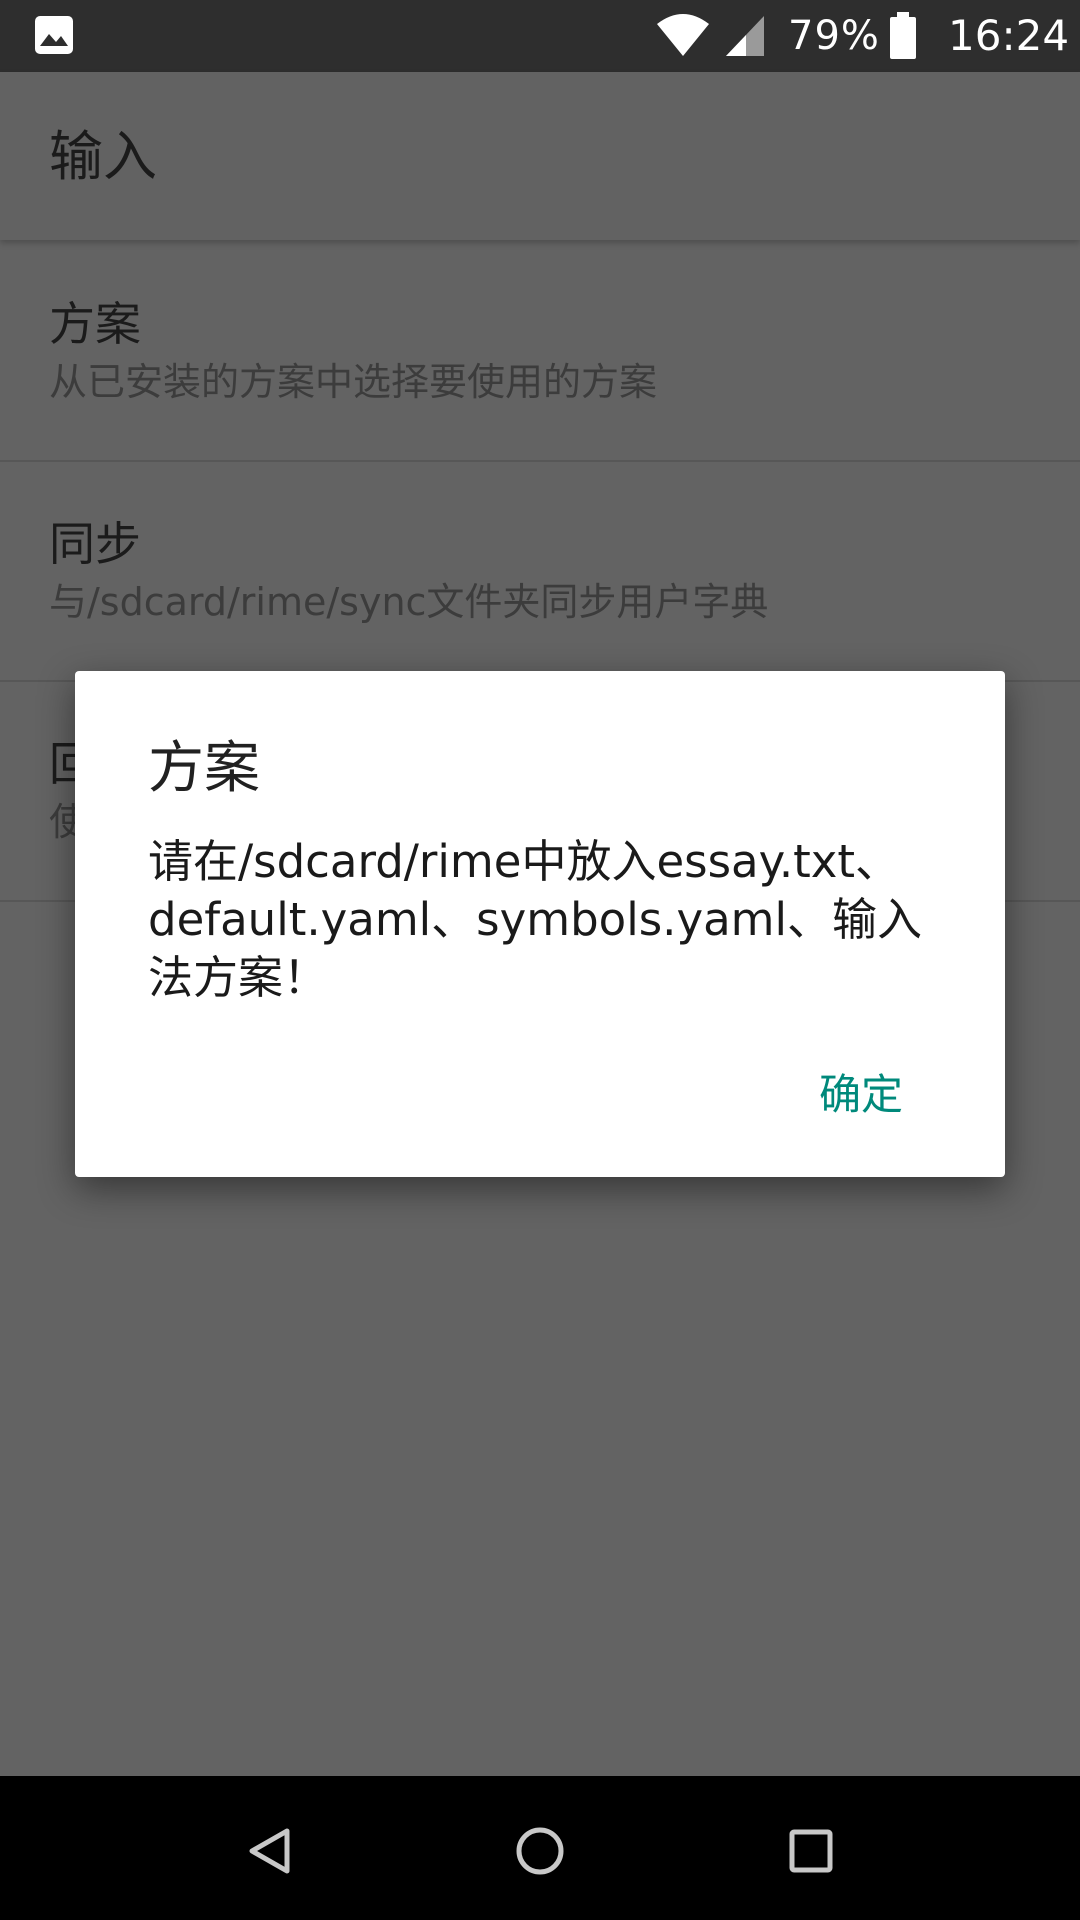 This screenshot has height=1920, width=1080. Describe the element at coordinates (745, 36) in the screenshot. I see `cell-signal-icon` at that location.